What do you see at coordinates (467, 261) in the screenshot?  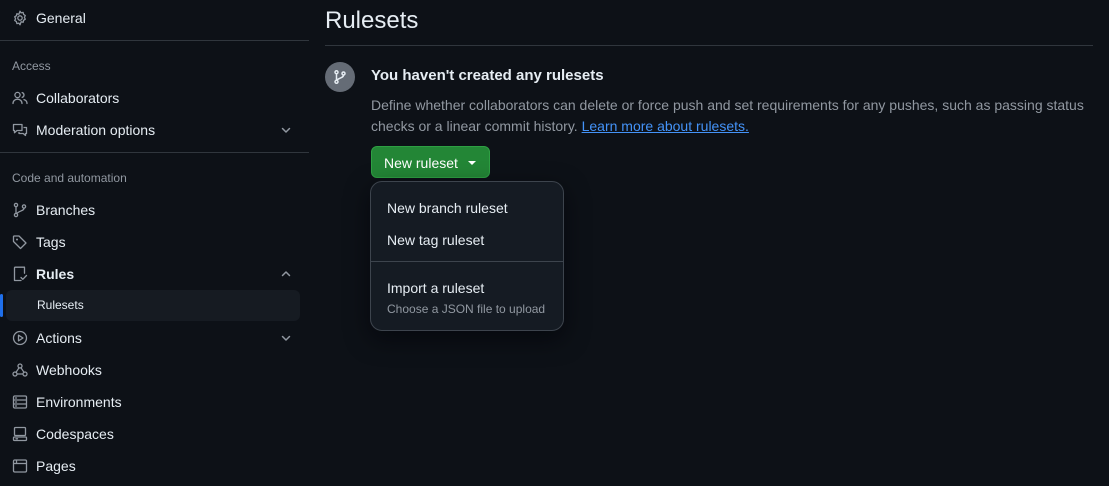 I see `menu-divider` at bounding box center [467, 261].